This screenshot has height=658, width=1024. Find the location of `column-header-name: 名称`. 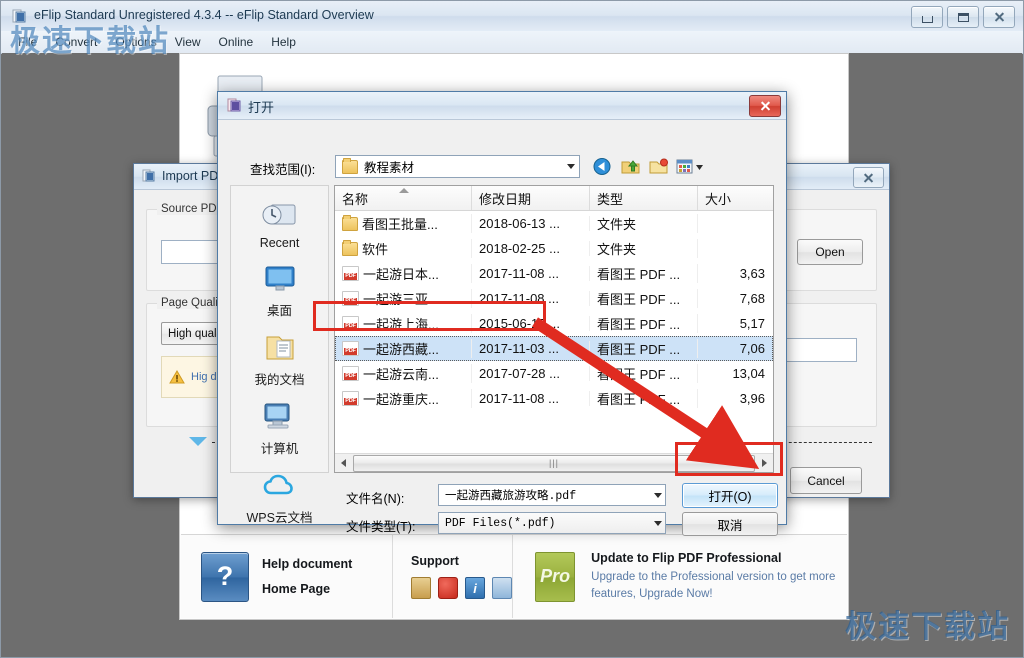

column-header-name: 名称 is located at coordinates (403, 198).